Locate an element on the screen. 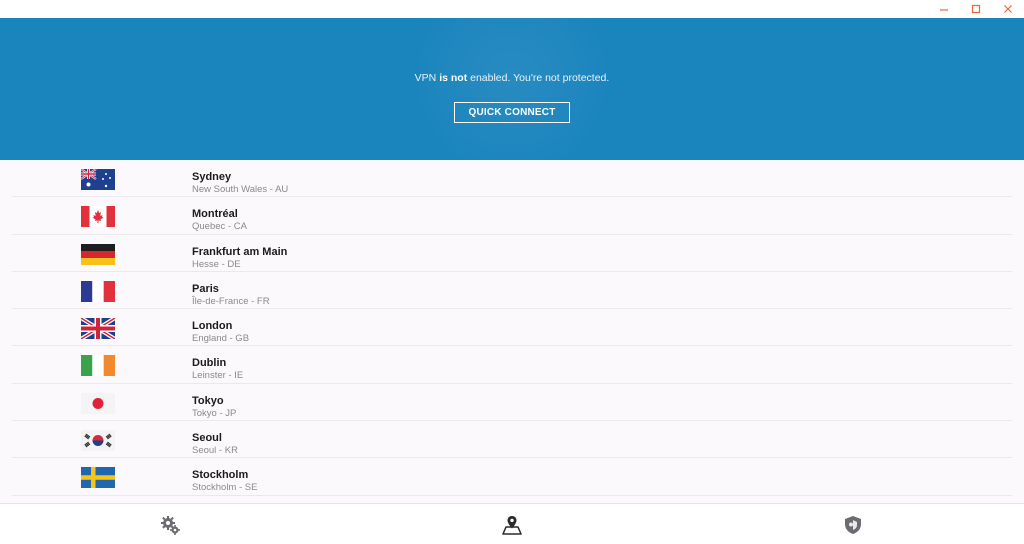  location-map-icon is located at coordinates (512, 525).